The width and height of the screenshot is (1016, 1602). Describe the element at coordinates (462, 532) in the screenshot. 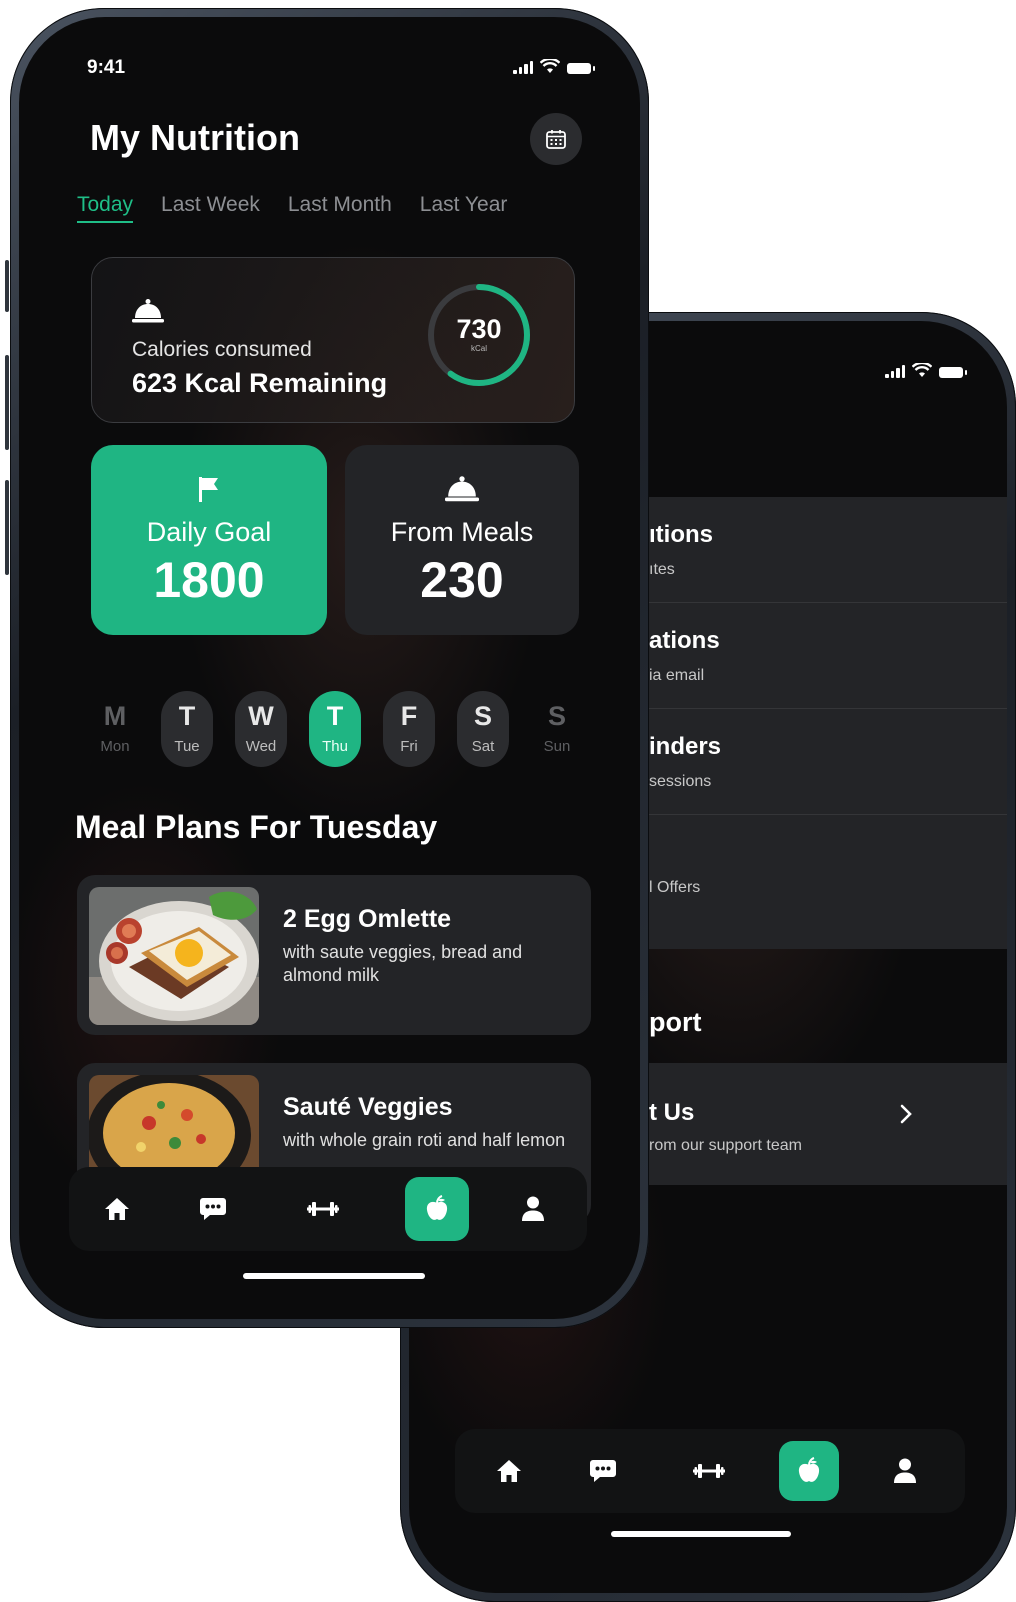

I see `from-meals-label: From Meals` at that location.